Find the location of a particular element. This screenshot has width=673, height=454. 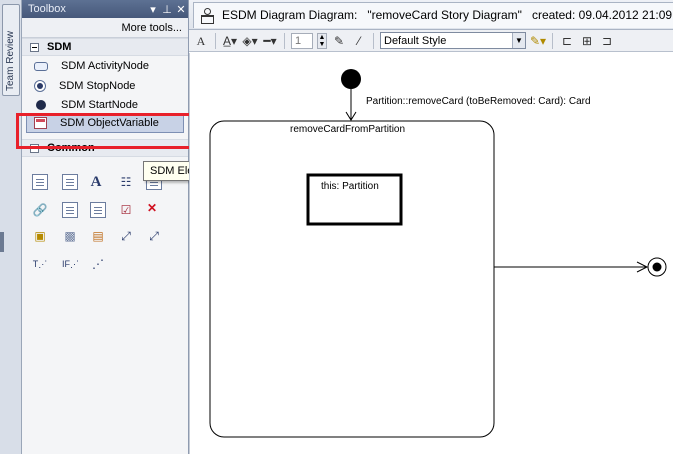

apply-style-icon: ✎▾ is located at coordinates (538, 41).